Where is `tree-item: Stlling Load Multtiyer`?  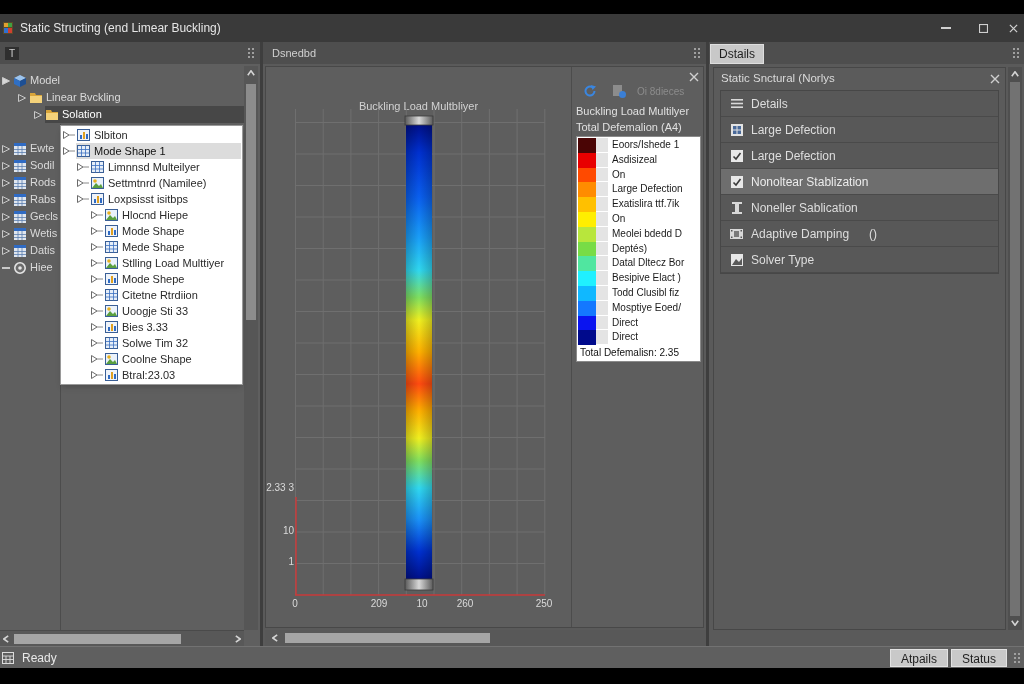
tree-item: Stlling Load Multtiyer is located at coordinates (165, 263).